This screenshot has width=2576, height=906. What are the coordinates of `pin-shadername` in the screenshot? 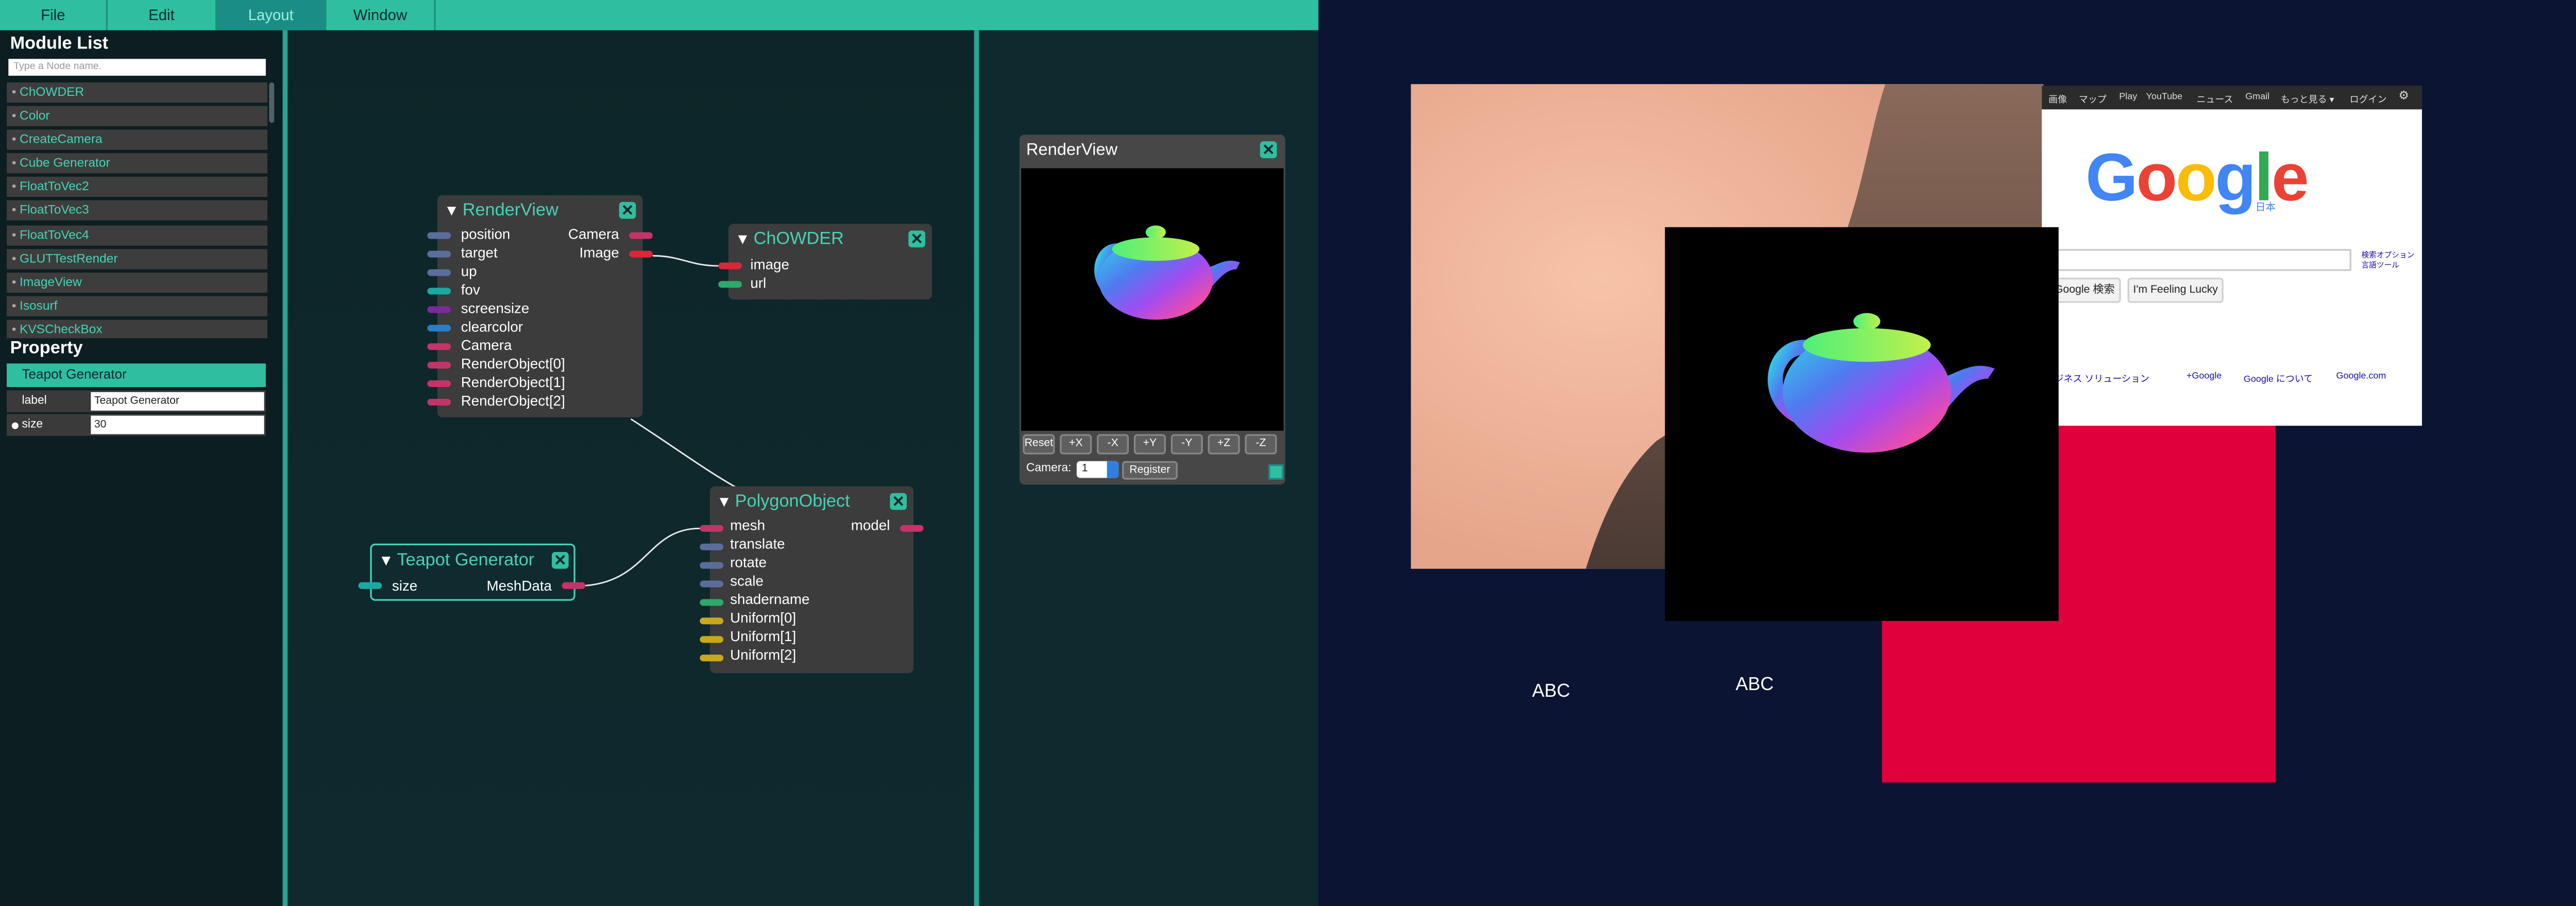 It's located at (712, 602).